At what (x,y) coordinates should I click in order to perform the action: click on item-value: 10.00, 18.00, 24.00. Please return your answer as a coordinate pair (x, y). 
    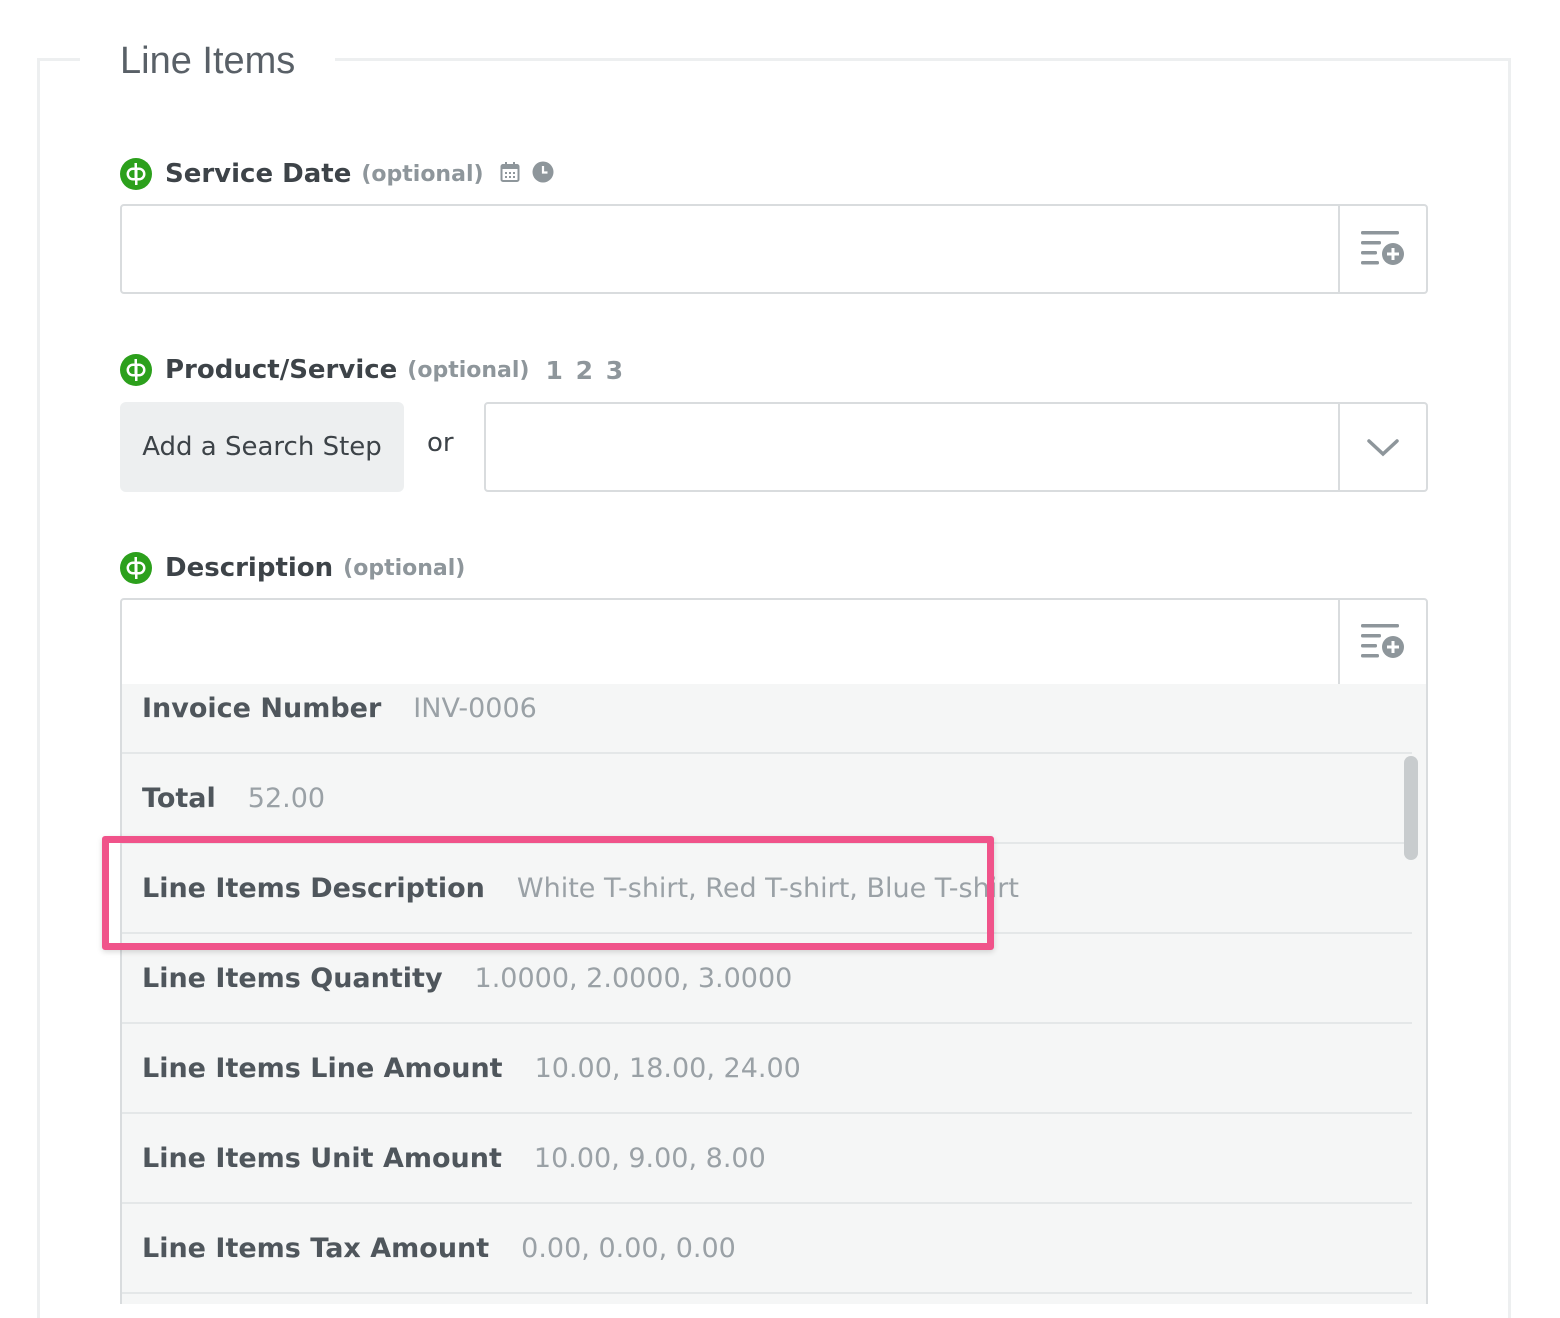
    Looking at the image, I should click on (667, 1068).